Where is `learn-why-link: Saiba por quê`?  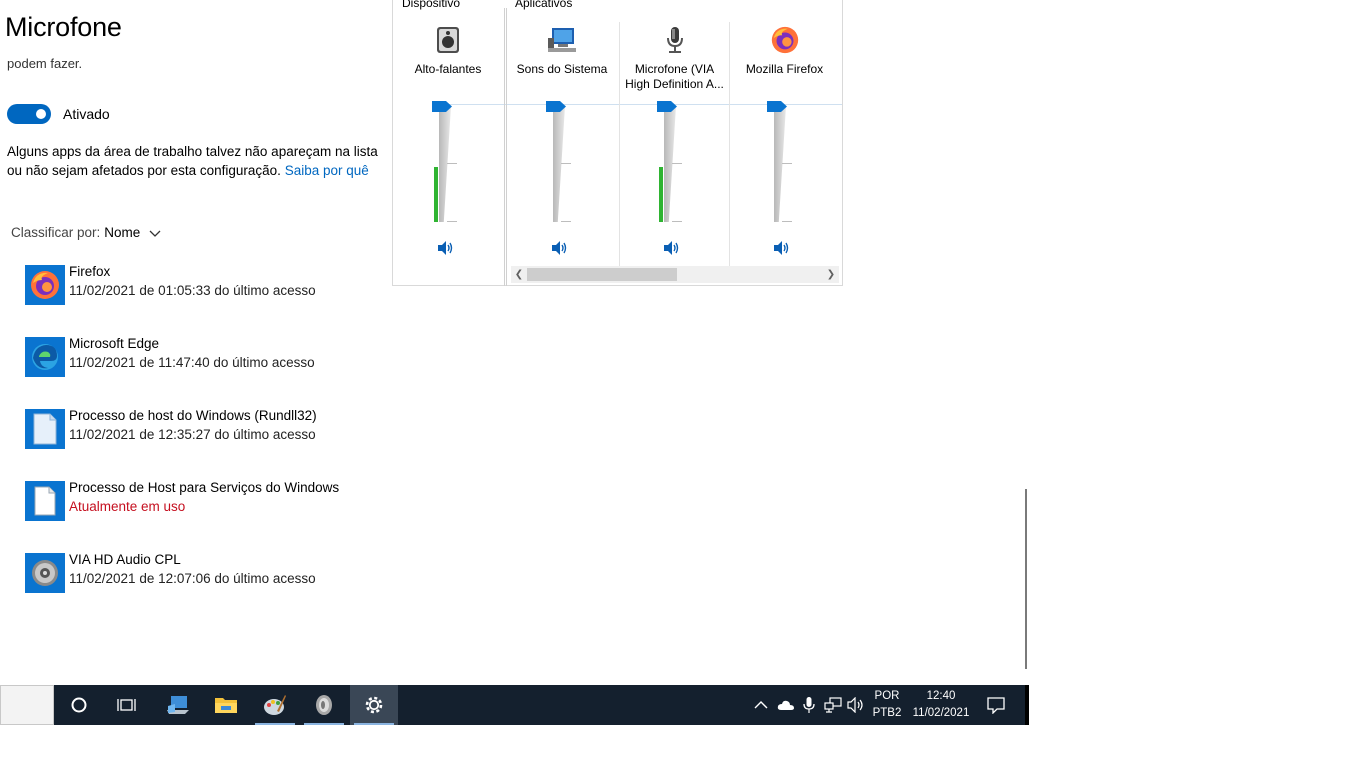 learn-why-link: Saiba por quê is located at coordinates (327, 170).